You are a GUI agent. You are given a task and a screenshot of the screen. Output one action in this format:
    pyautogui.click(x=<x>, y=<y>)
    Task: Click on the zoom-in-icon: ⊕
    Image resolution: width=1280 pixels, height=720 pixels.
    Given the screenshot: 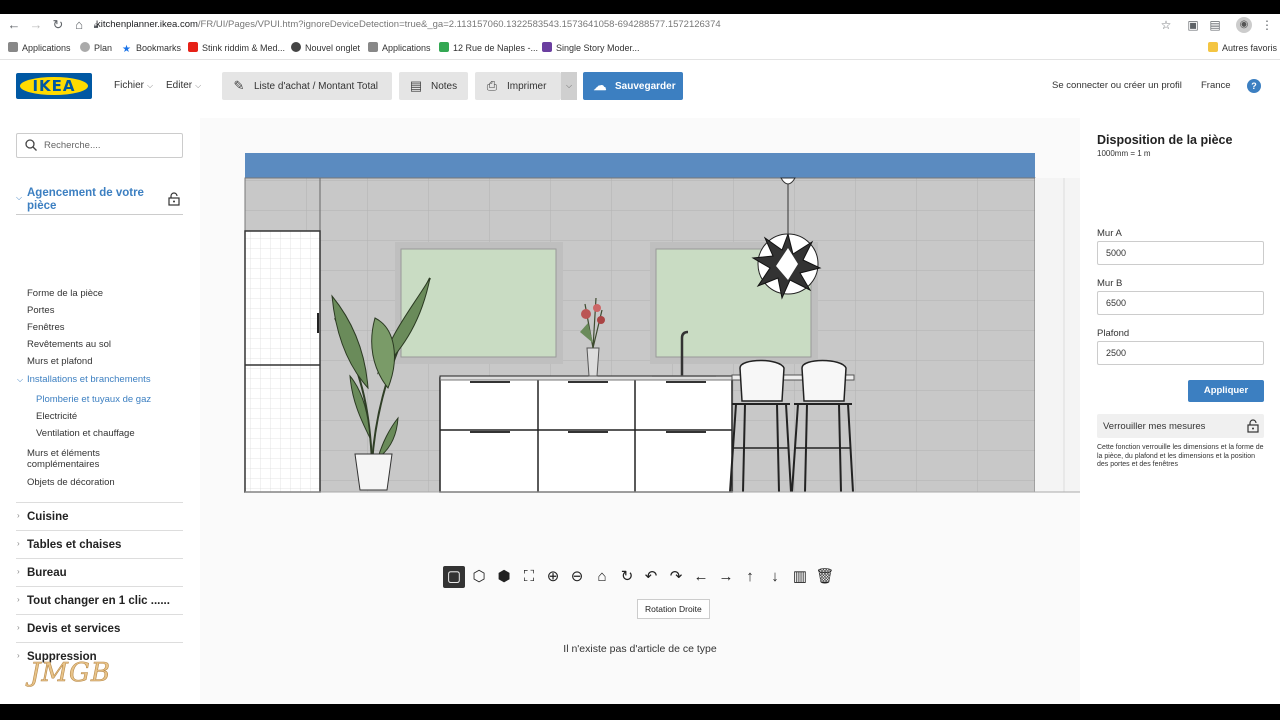 What is the action you would take?
    pyautogui.click(x=553, y=577)
    